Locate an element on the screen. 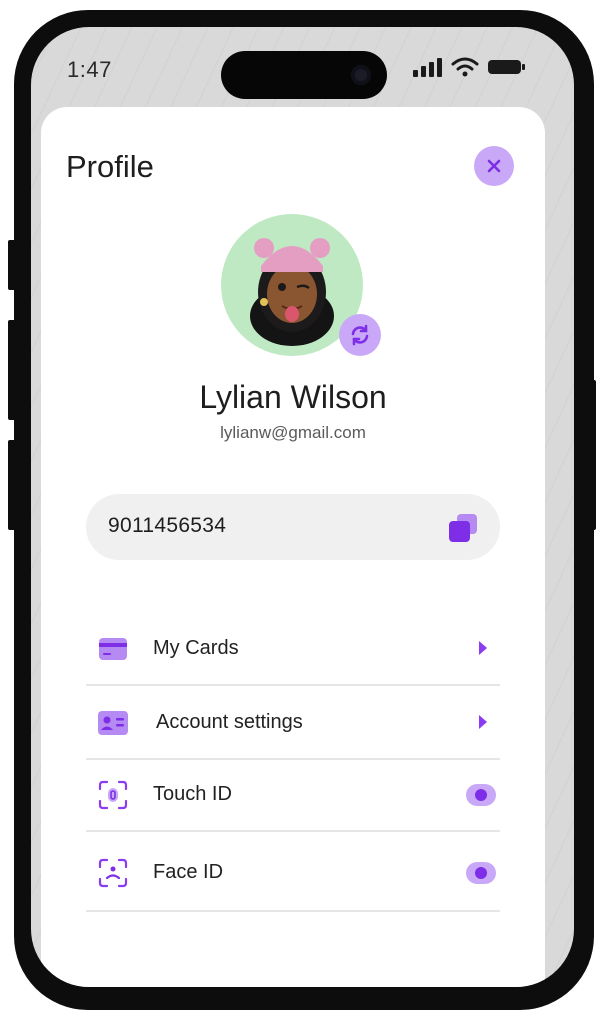 Image resolution: width=604 pixels, height=1010 pixels. wifi-icon is located at coordinates (465, 67).